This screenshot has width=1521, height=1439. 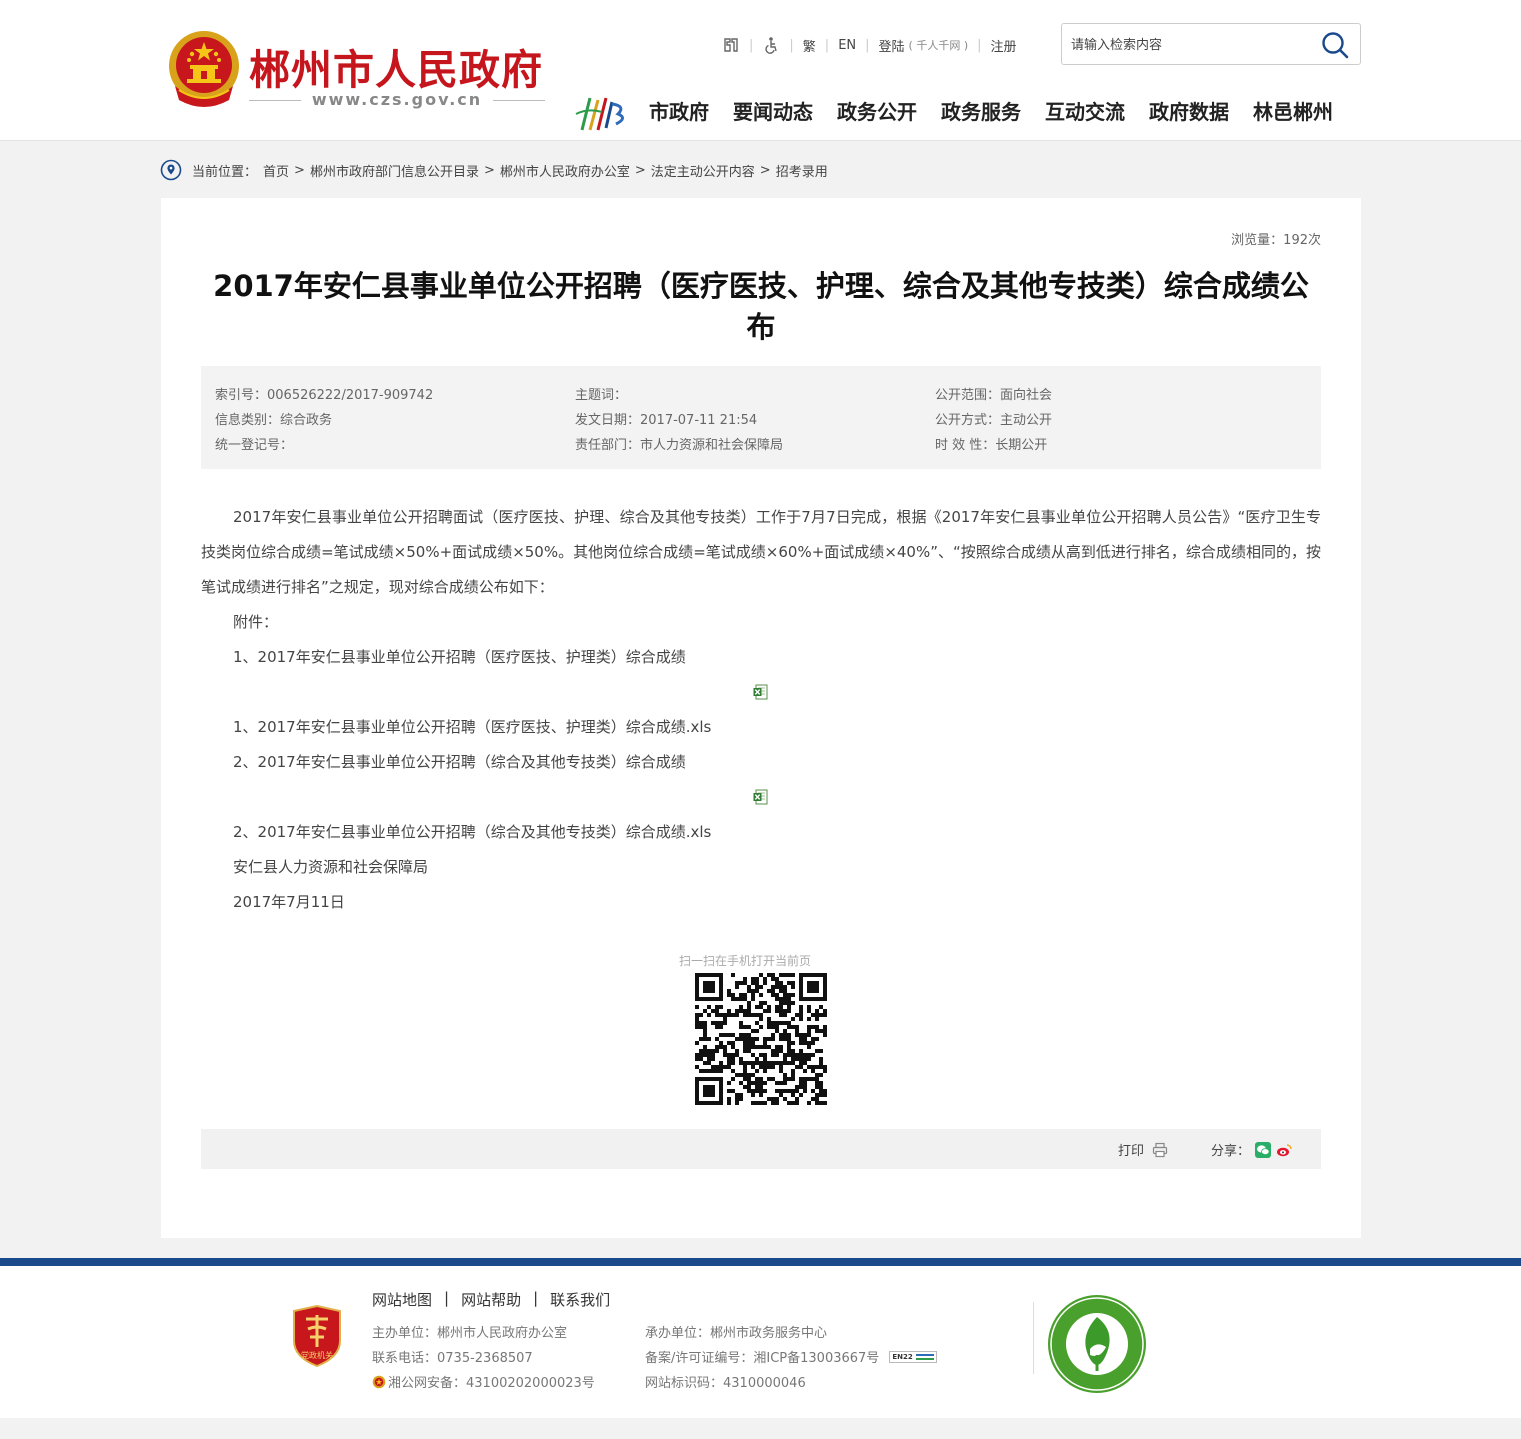 What do you see at coordinates (1191, 45) in the screenshot?
I see `search-input` at bounding box center [1191, 45].